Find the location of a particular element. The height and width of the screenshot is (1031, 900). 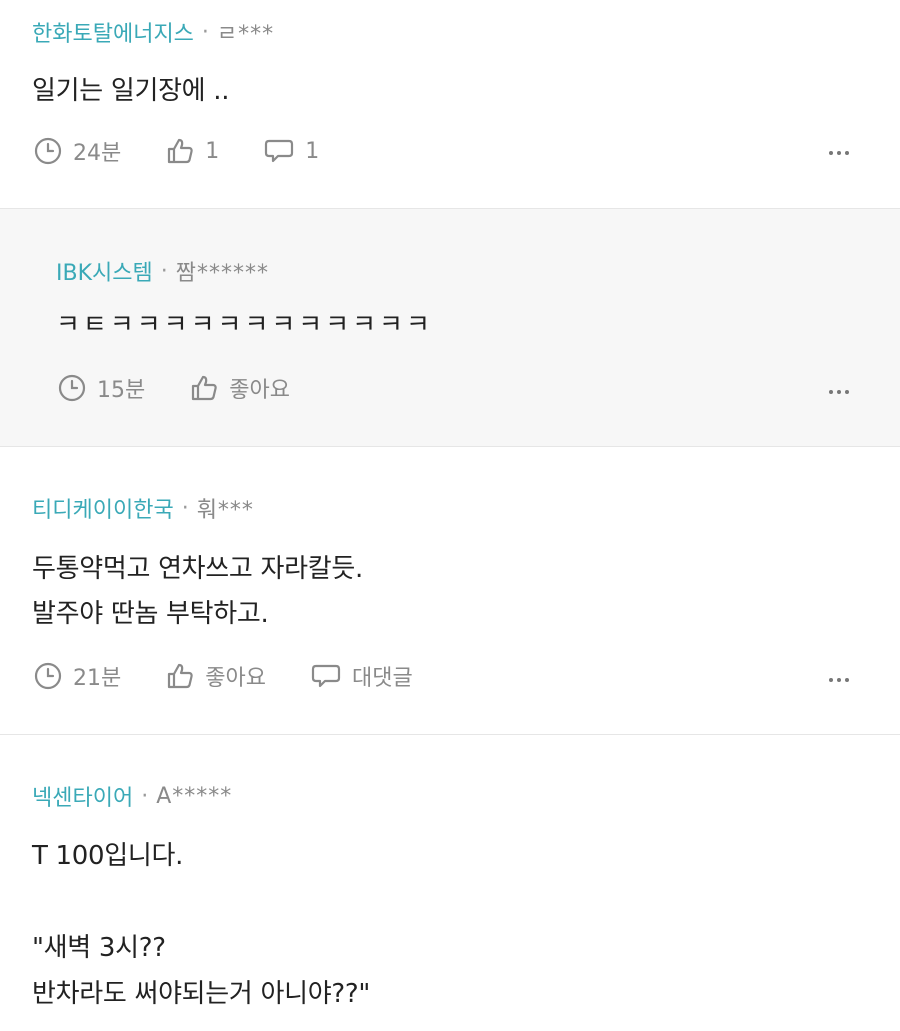

comment-text-line: 두통약먹고 연차쓰고 자라칼듯. is located at coordinates (197, 569).